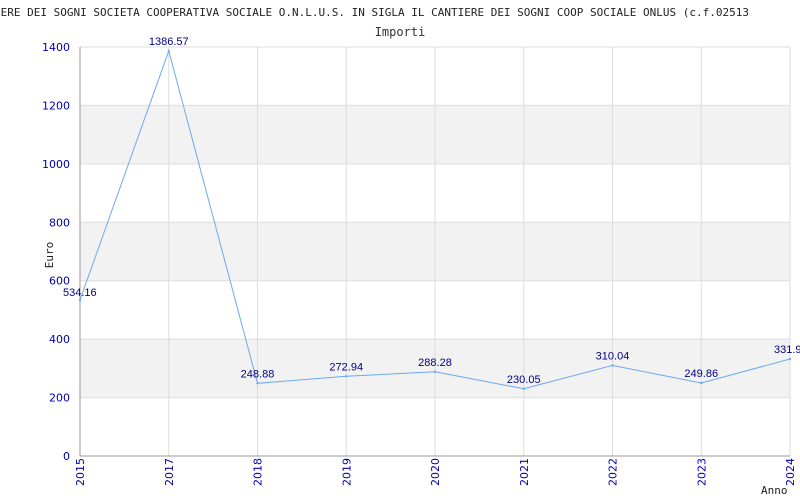 This screenshot has height=500, width=800. Describe the element at coordinates (435, 363) in the screenshot. I see `data-label: 288.28` at that location.